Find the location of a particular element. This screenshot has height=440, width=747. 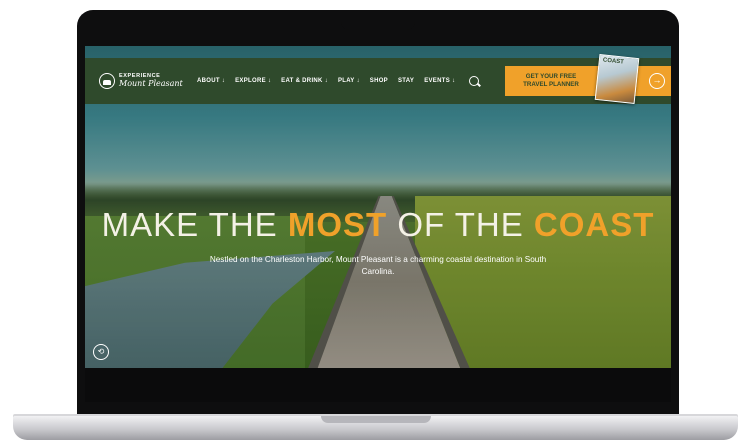

lighthouse-icon is located at coordinates (107, 81).